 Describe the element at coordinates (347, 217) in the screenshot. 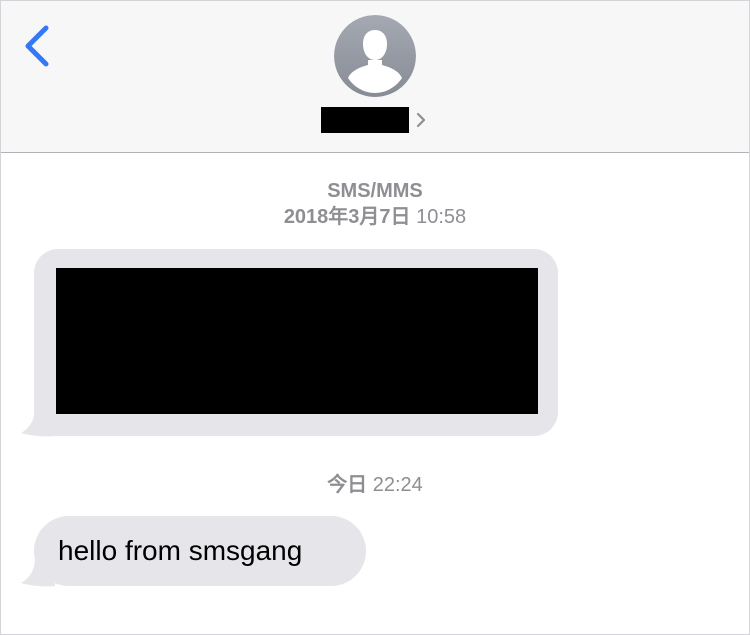

I see `timestamp-date: 2018年3月7日` at that location.